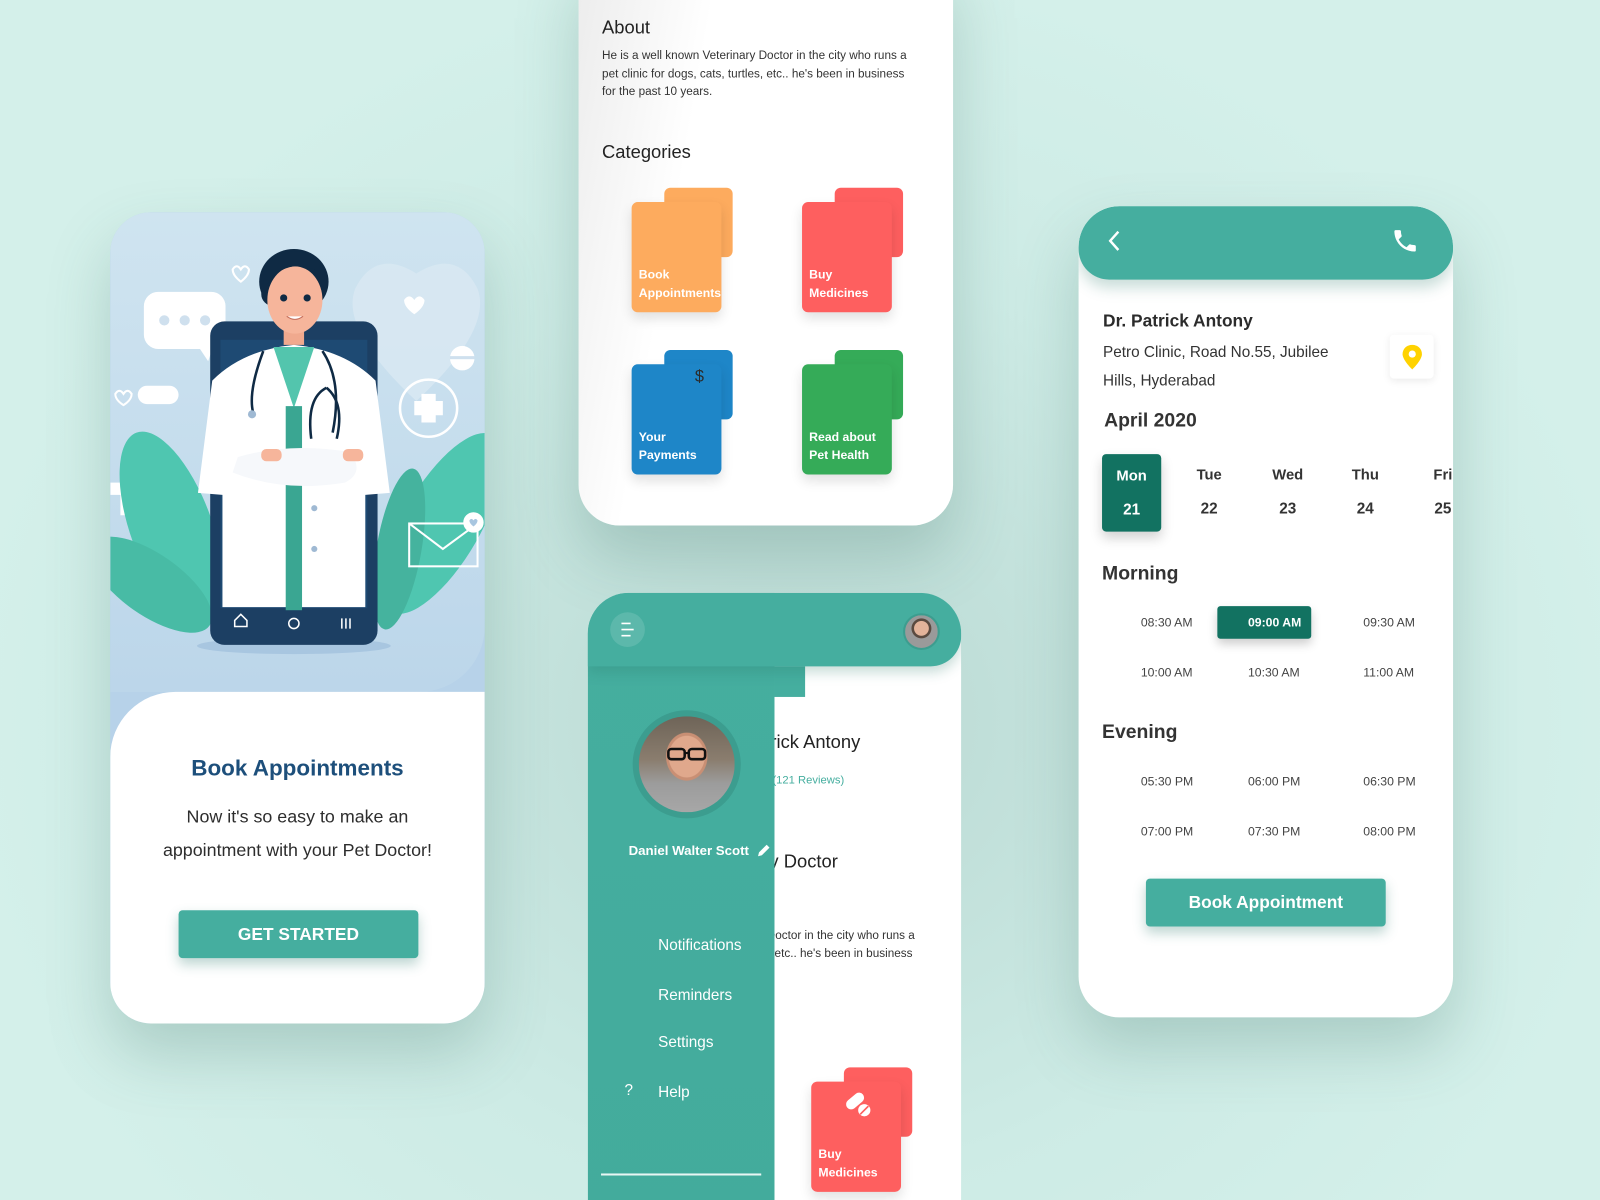 Image resolution: width=1600 pixels, height=1200 pixels. What do you see at coordinates (1274, 622) in the screenshot?
I see `time-label: 09:00 AM` at bounding box center [1274, 622].